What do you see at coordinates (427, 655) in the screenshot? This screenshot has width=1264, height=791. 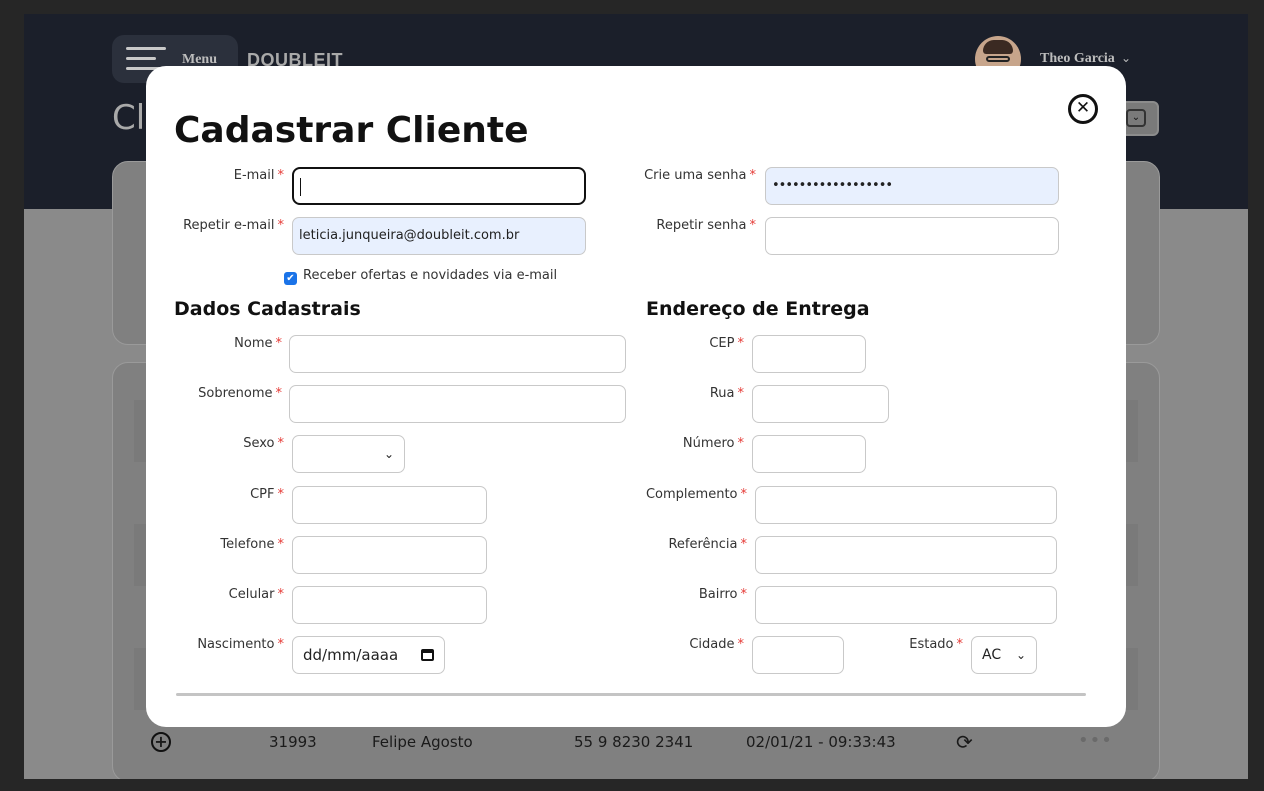 I see `calendar-icon` at bounding box center [427, 655].